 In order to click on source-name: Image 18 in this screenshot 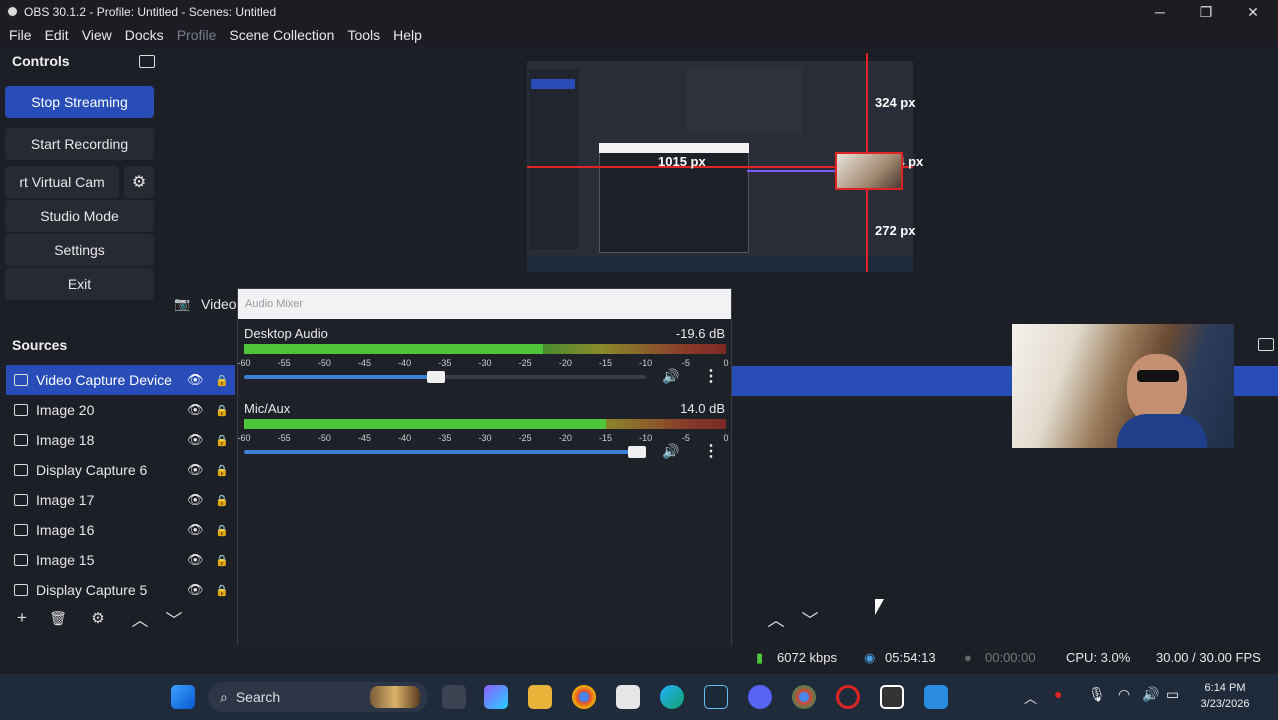, I will do `click(65, 440)`.